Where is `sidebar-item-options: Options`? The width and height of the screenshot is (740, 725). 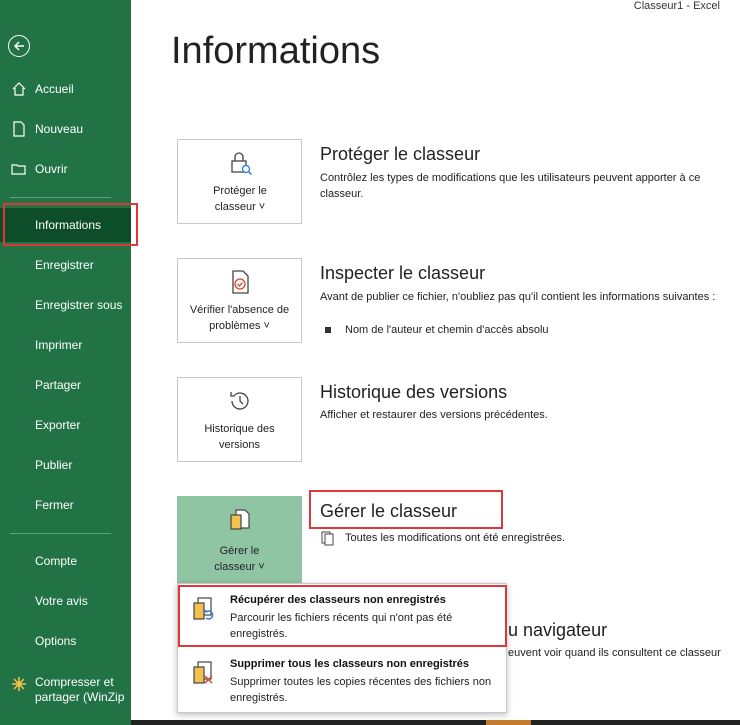
sidebar-item-options: Options is located at coordinates (65, 641).